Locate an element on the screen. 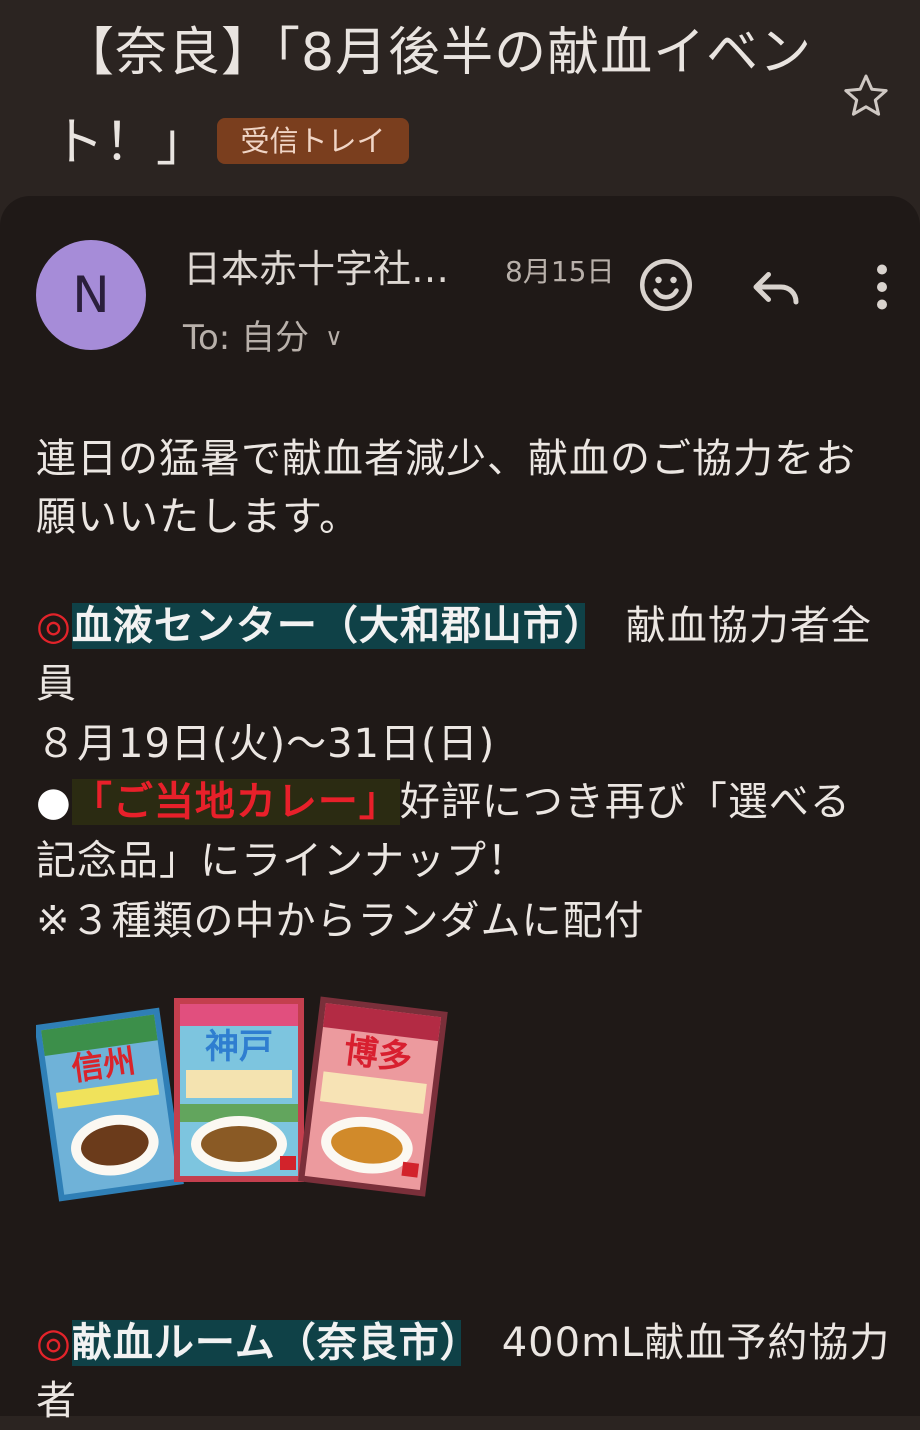 This screenshot has width=920, height=1430. shinshu-curry-package: 信州 is located at coordinates (110, 1104).